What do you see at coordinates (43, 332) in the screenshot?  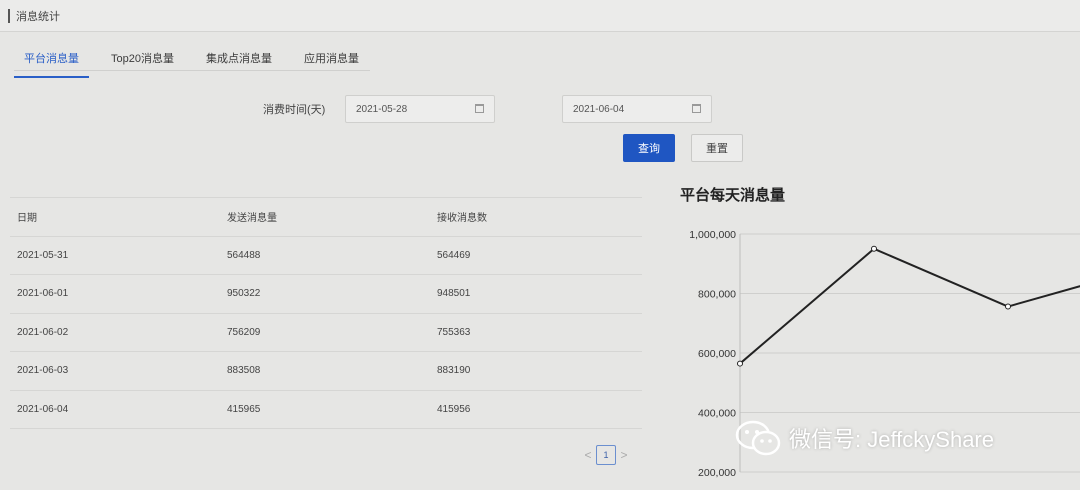 I see `cell-date: 2021-06-02` at bounding box center [43, 332].